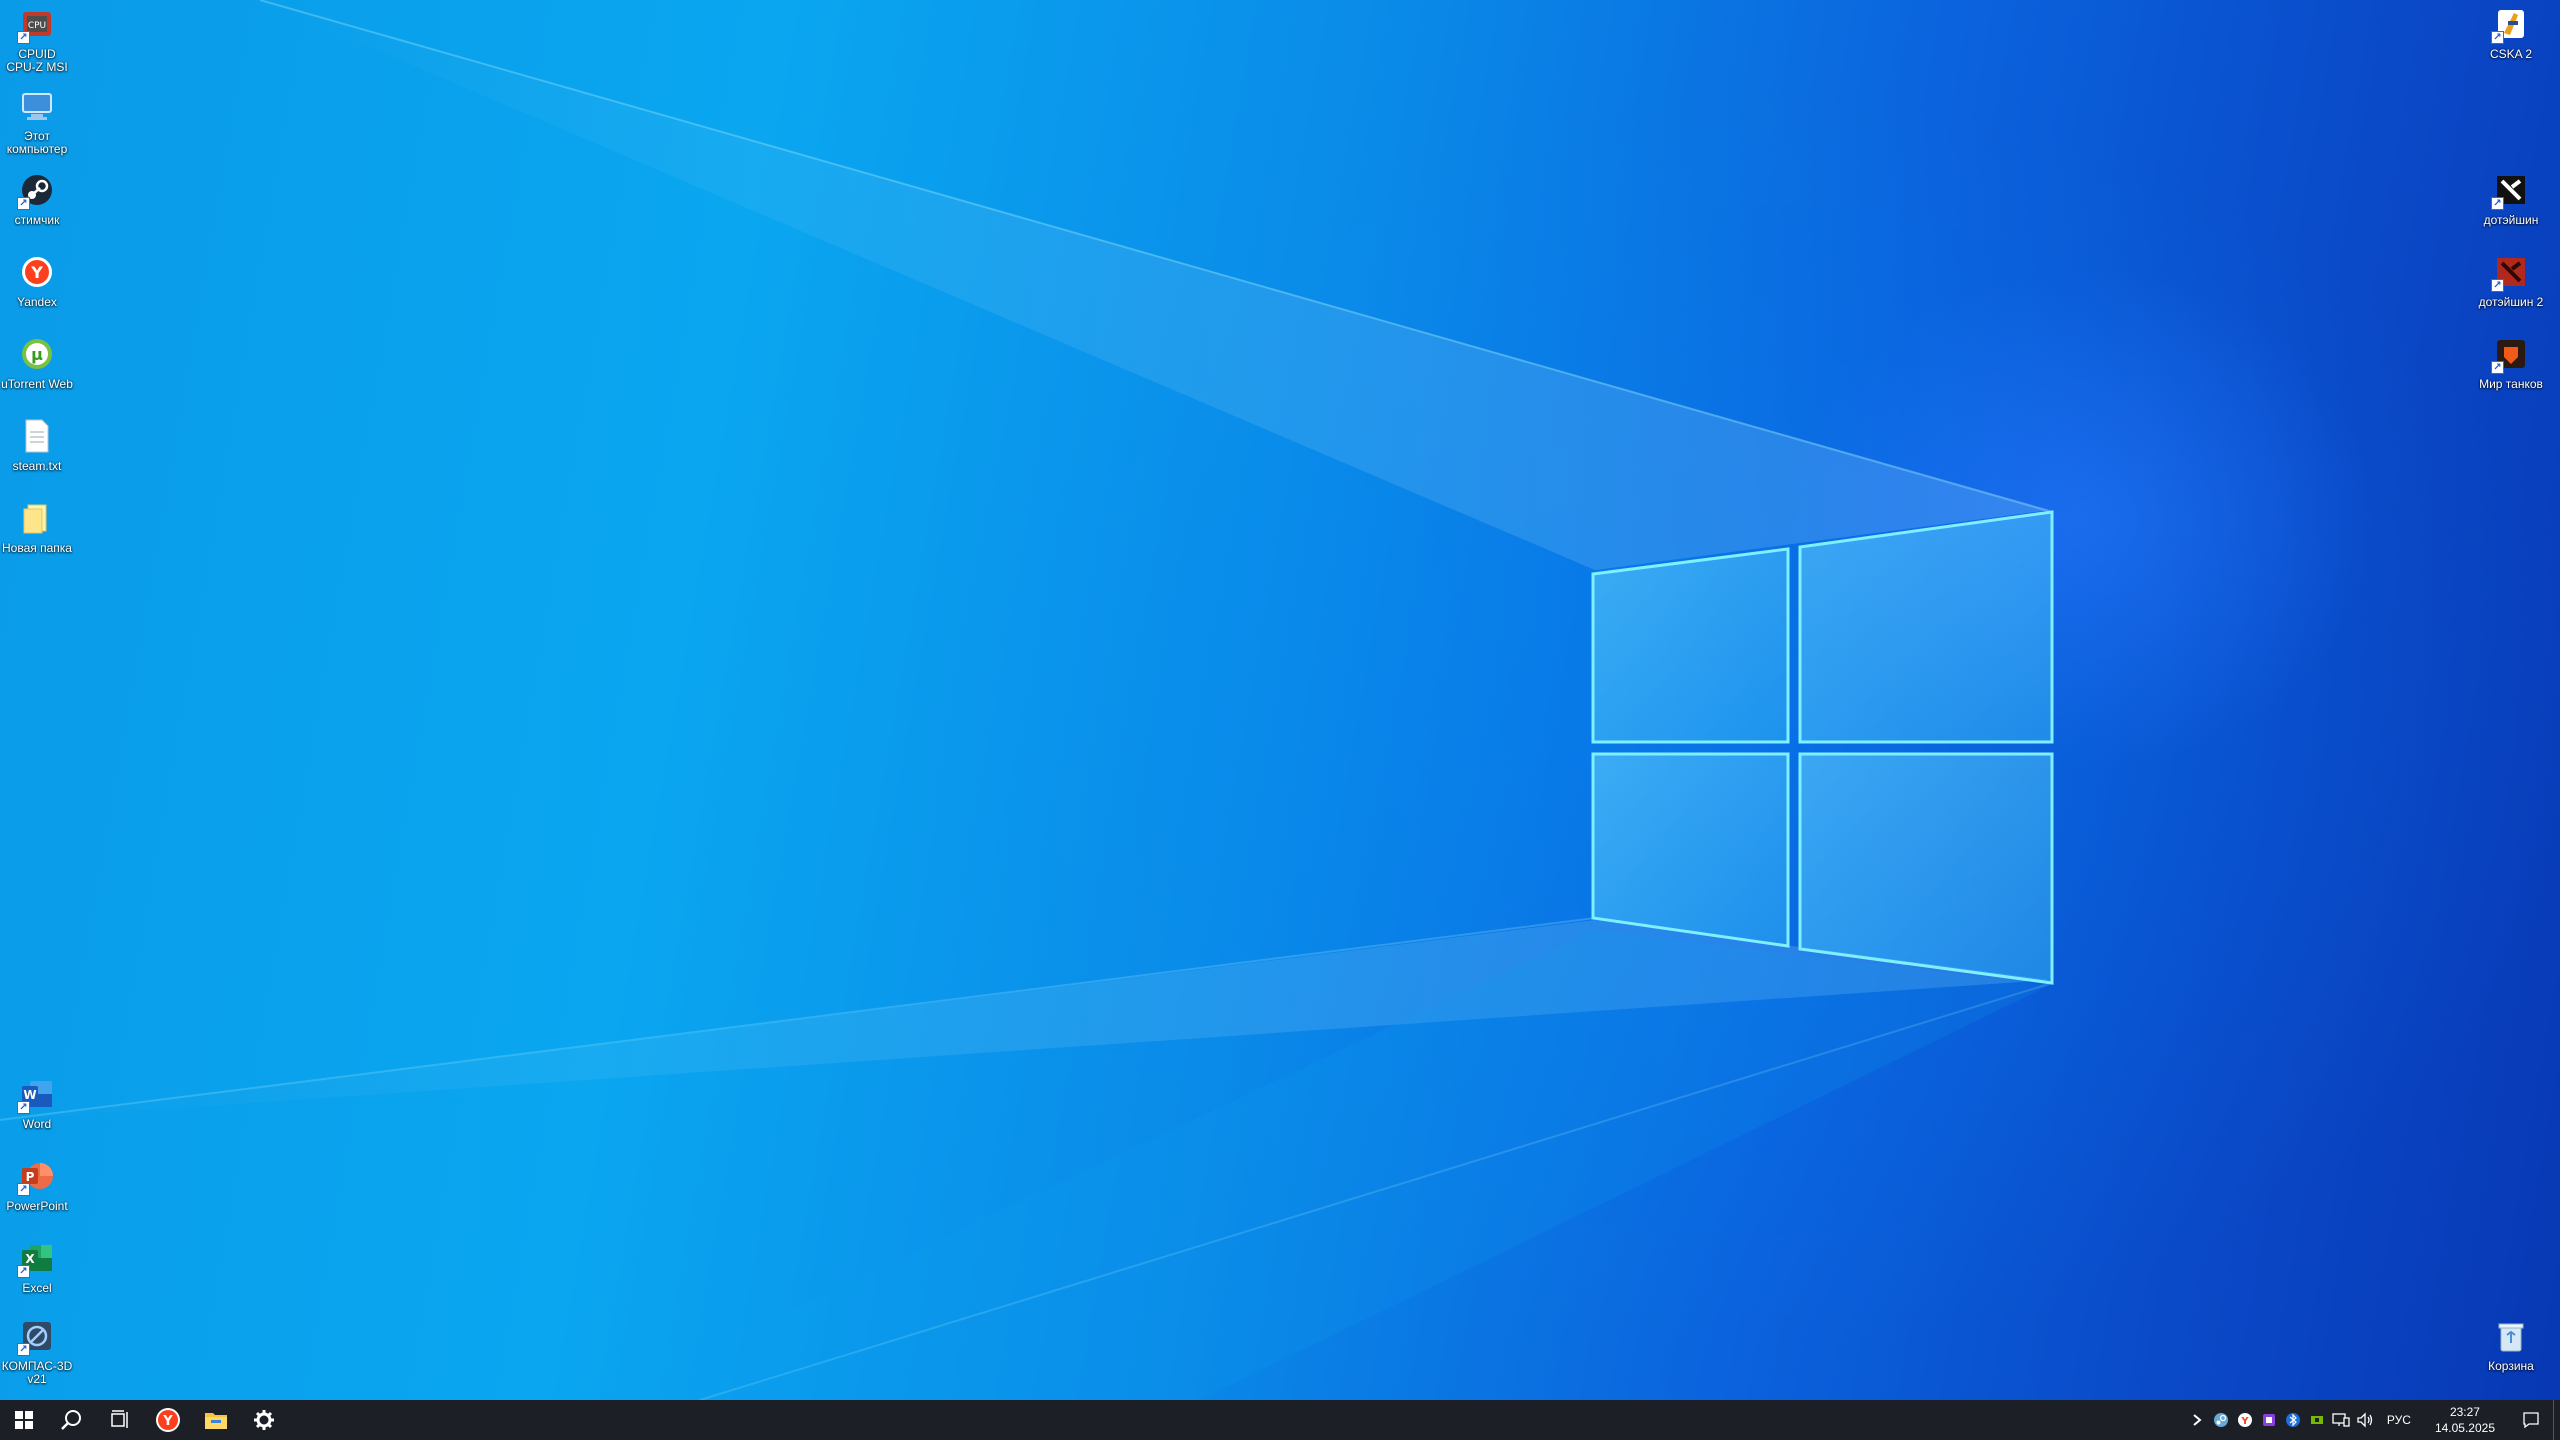 This screenshot has width=2560, height=1440. I want to click on bluetooth-icon, so click(2293, 1420).